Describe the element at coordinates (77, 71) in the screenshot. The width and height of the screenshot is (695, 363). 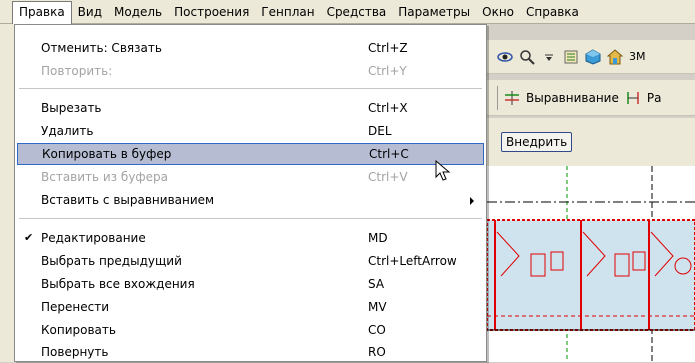
I see `menu-item-label: Повторить:` at that location.